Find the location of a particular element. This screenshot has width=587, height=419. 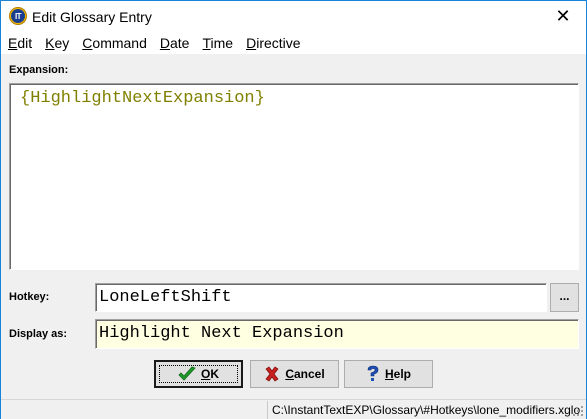

focus-rectangle is located at coordinates (198, 374).